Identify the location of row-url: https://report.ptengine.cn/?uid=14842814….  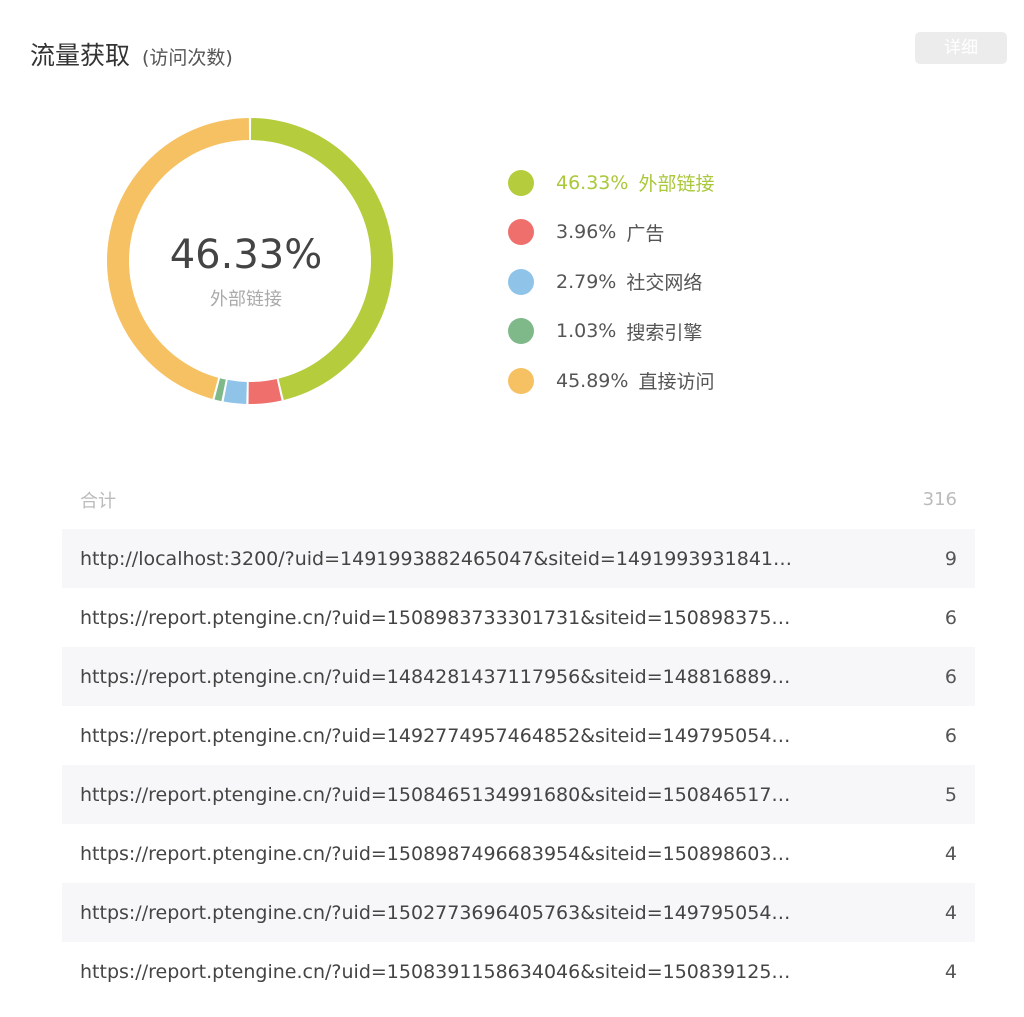
(440, 677).